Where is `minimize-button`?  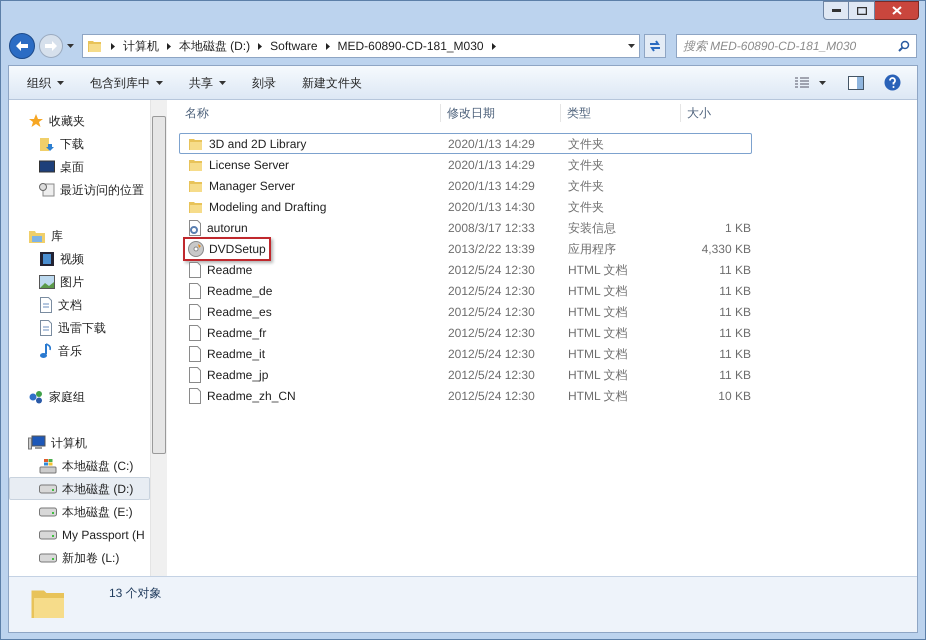 minimize-button is located at coordinates (836, 10).